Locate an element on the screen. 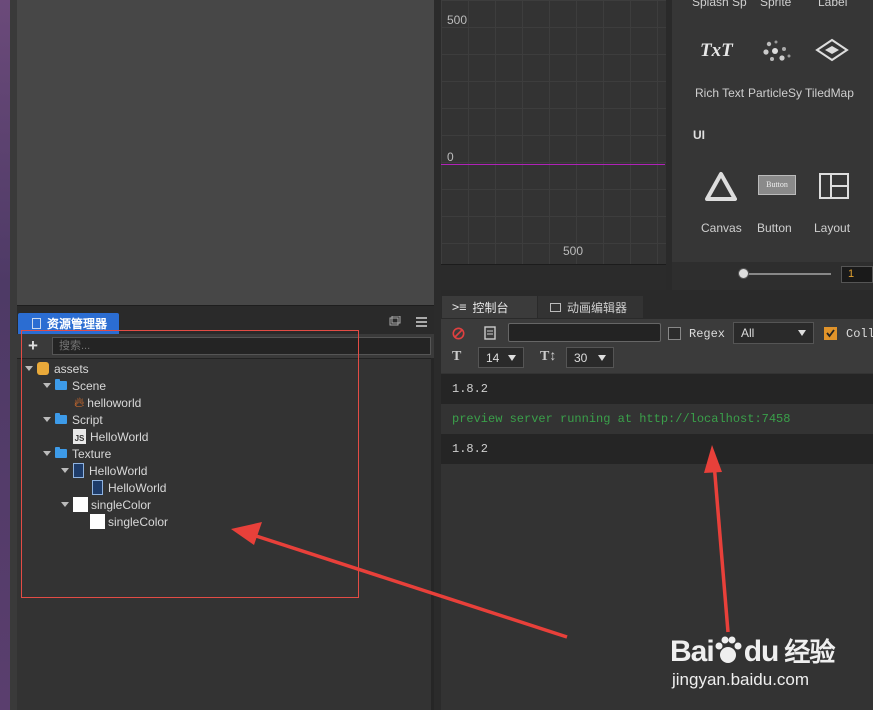  watermark-url: jingyan.baidu.com is located at coordinates (741, 679).